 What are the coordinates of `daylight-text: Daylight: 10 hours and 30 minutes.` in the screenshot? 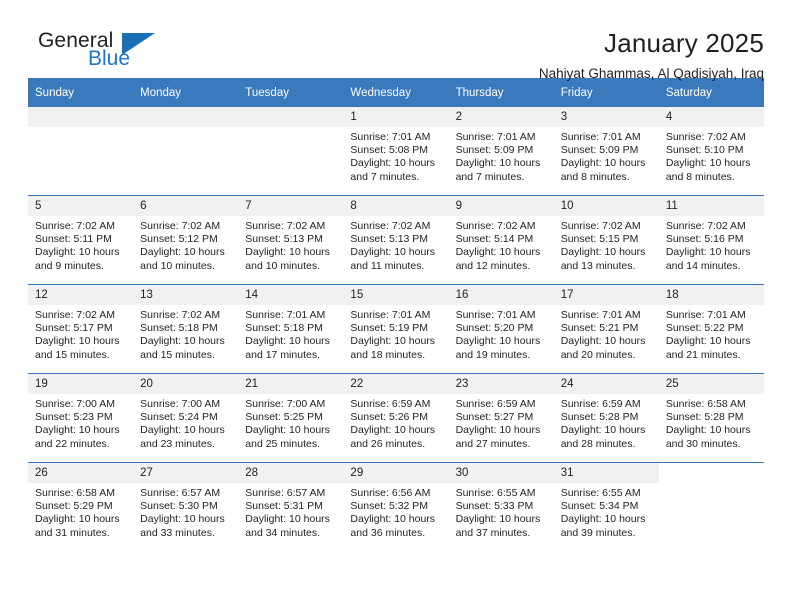 It's located at (708, 437).